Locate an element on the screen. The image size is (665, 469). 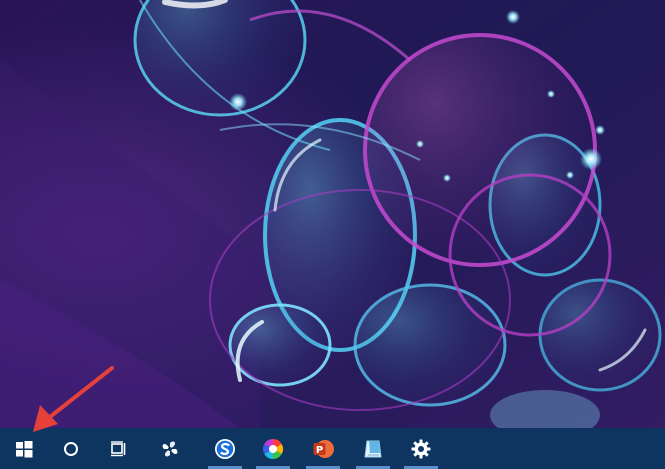
settings-button is located at coordinates (421, 448).